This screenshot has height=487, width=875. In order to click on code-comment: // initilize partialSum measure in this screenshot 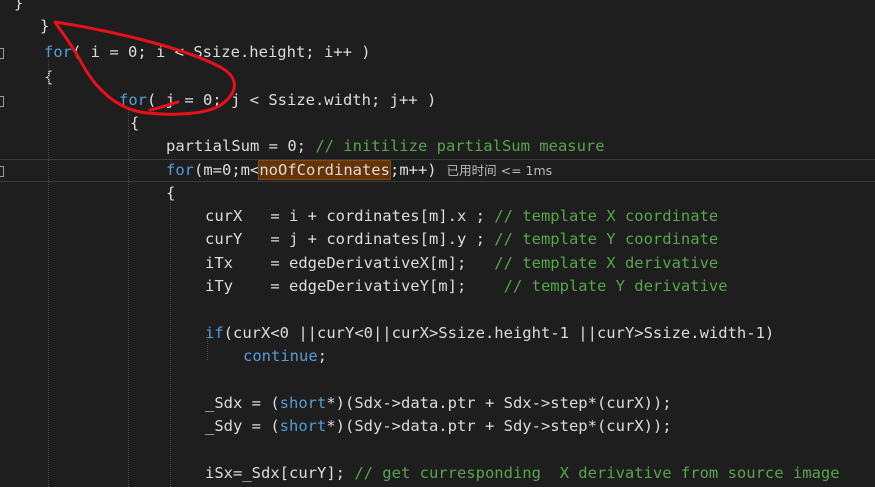, I will do `click(460, 146)`.